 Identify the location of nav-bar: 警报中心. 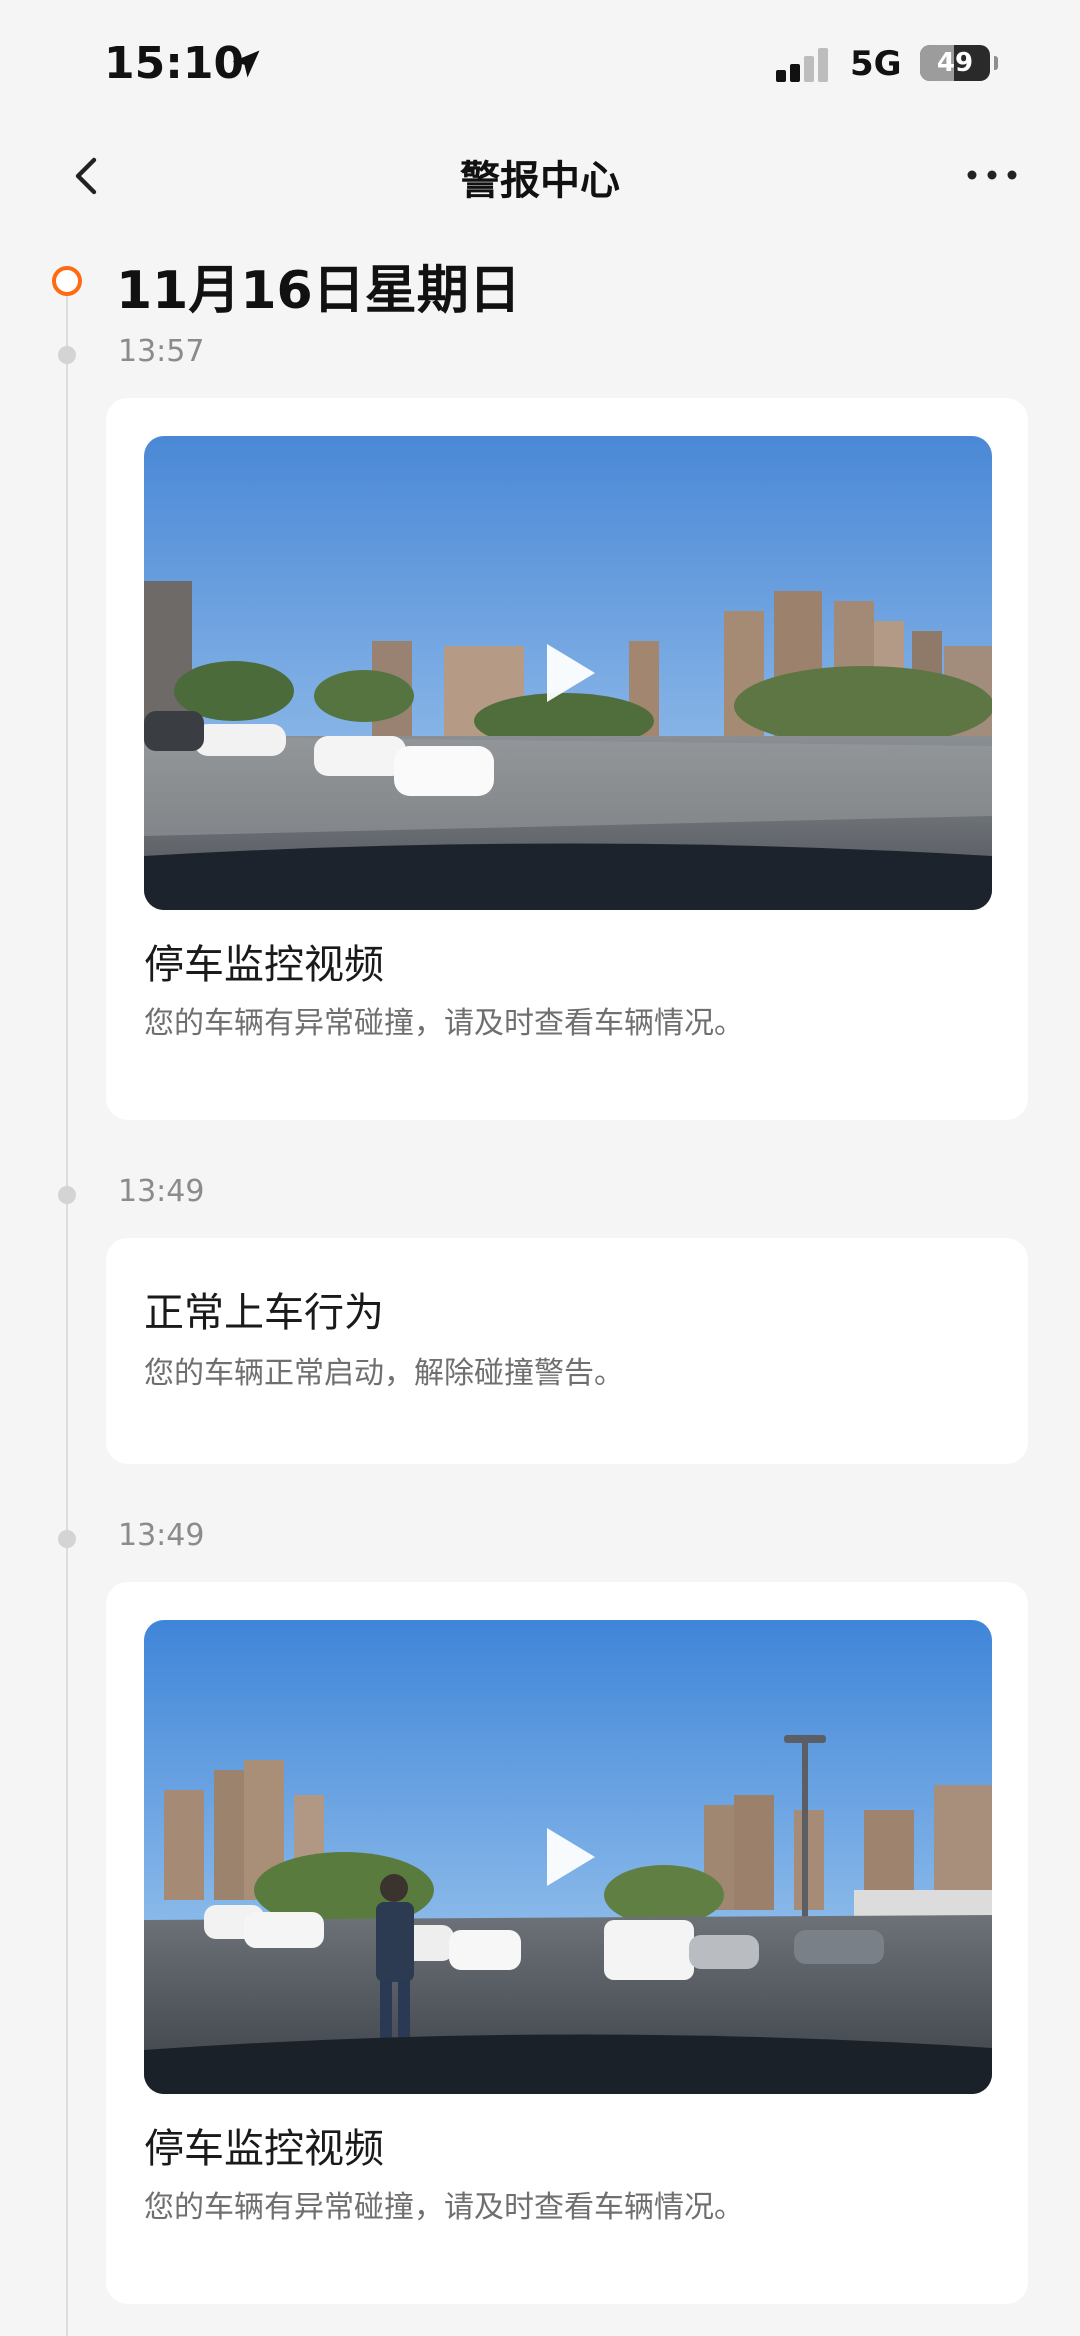
(540, 175).